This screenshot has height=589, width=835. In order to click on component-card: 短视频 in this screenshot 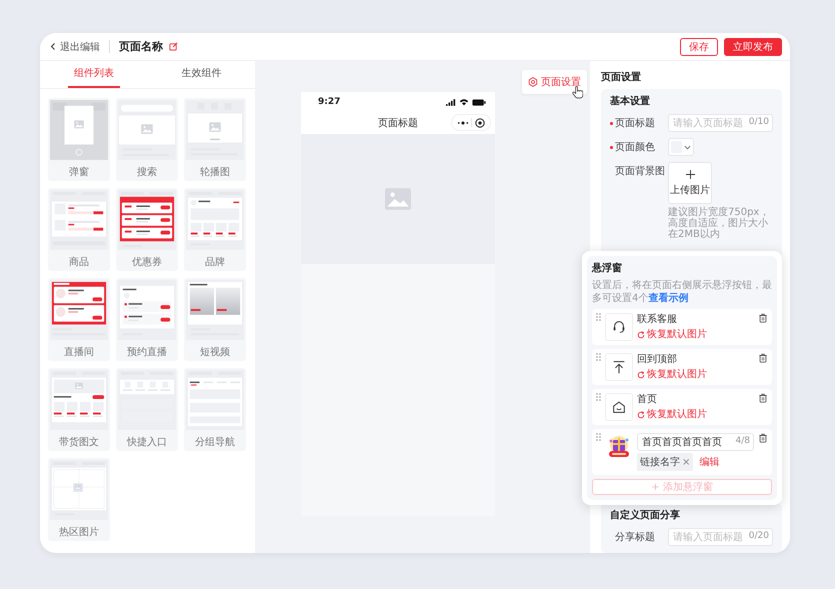, I will do `click(215, 319)`.